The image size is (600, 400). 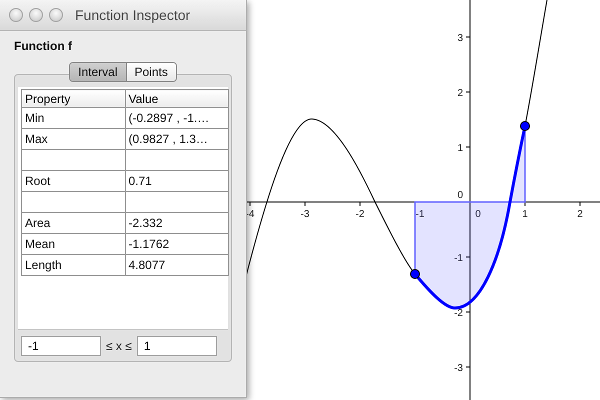 What do you see at coordinates (73, 99) in the screenshot?
I see `column-header: Property` at bounding box center [73, 99].